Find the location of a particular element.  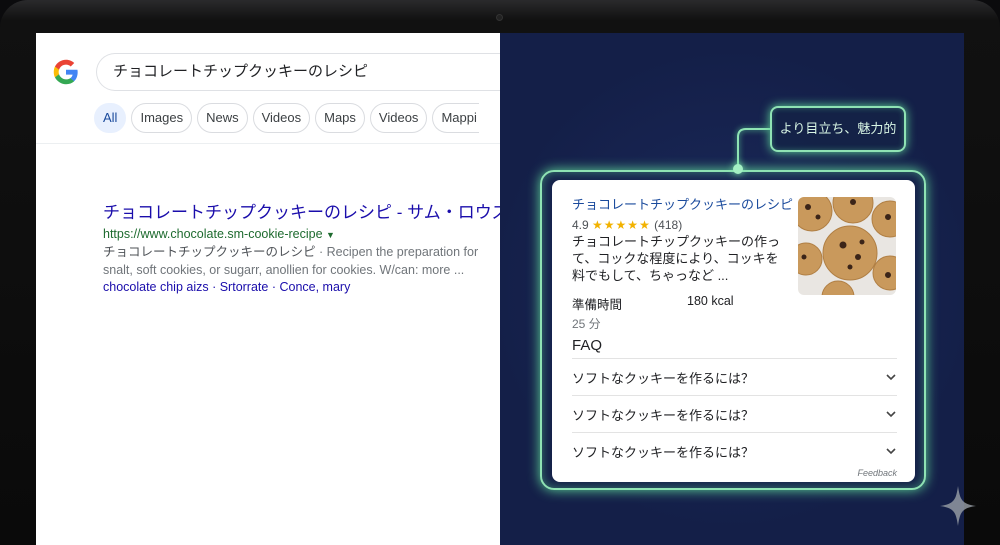

divider is located at coordinates (268, 143).